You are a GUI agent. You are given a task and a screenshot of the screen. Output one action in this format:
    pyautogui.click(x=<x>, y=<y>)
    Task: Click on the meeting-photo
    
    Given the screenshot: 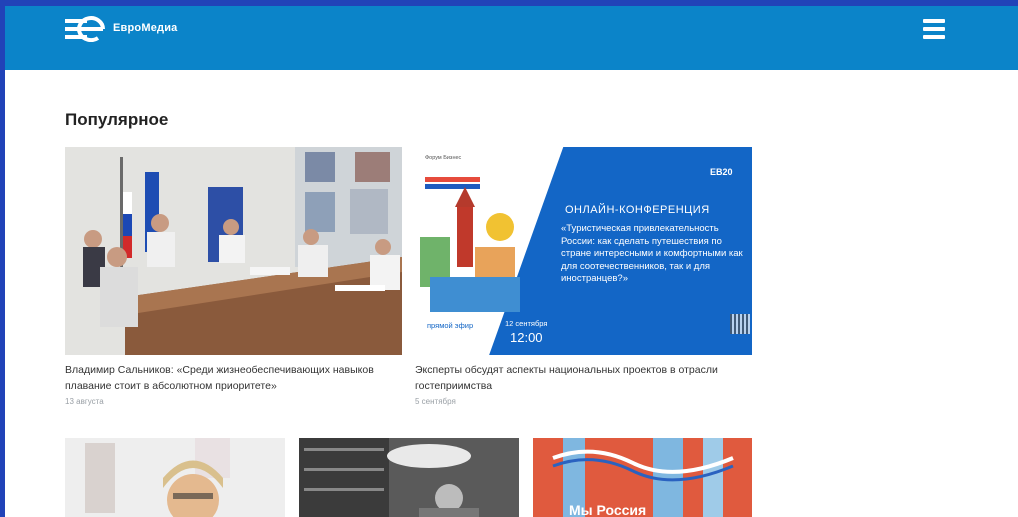 What is the action you would take?
    pyautogui.click(x=233, y=251)
    